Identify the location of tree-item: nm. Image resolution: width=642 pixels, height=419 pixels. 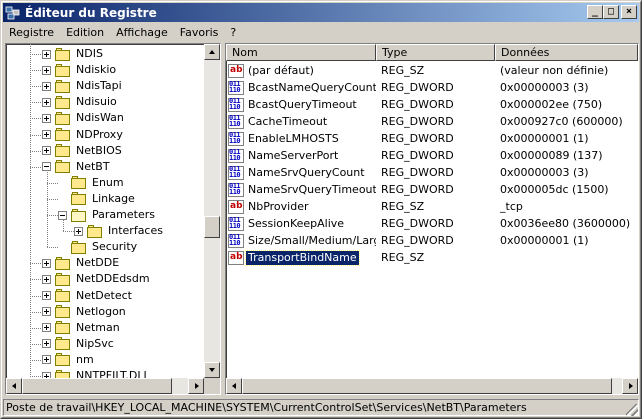
(68, 360).